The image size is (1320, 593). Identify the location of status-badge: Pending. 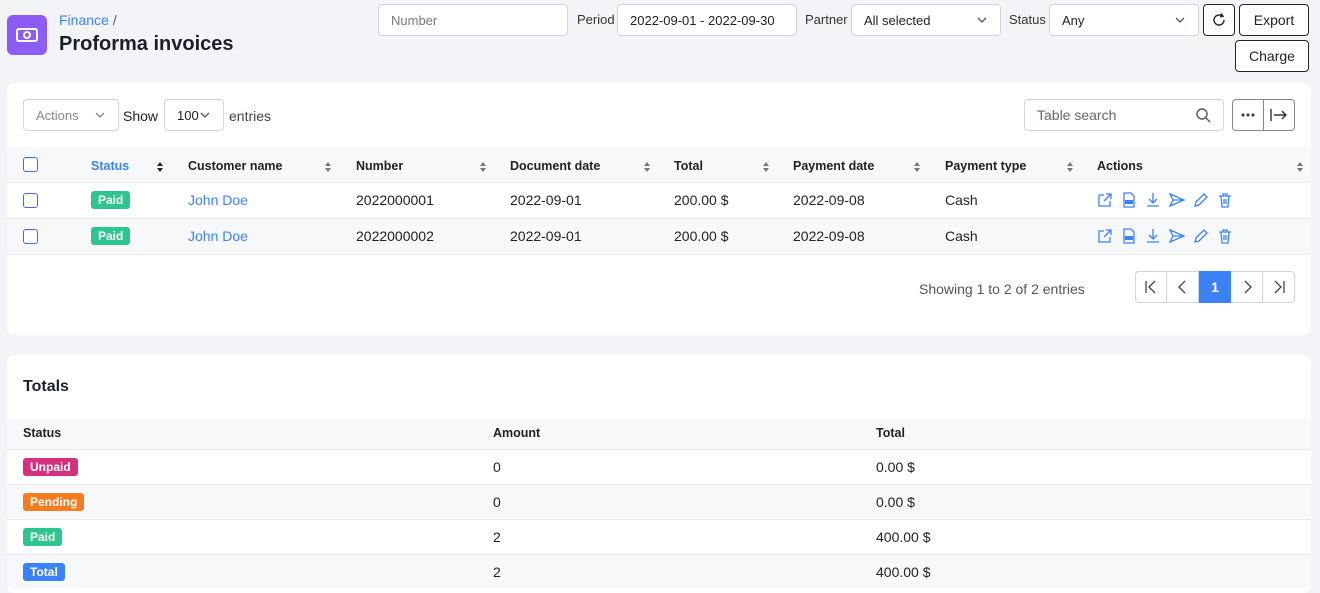
(54, 502).